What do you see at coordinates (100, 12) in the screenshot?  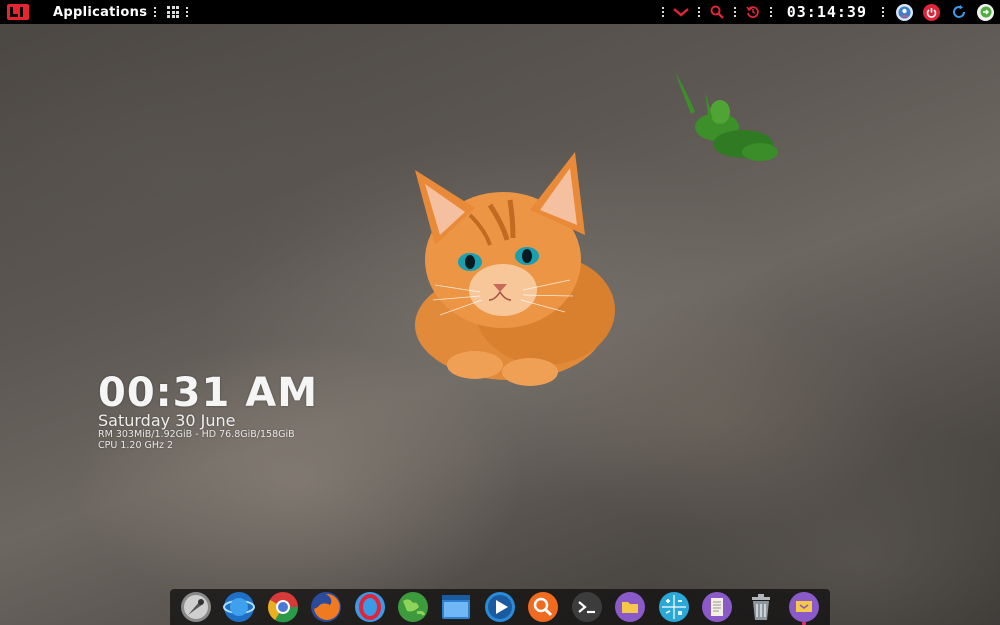 I see `applications-menu-button: Applications` at bounding box center [100, 12].